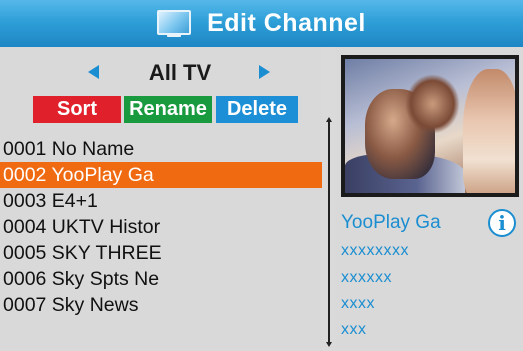 Image resolution: width=523 pixels, height=351 pixels. What do you see at coordinates (161, 175) in the screenshot?
I see `channel-item-selected: 0002 YooPlay Ga` at bounding box center [161, 175].